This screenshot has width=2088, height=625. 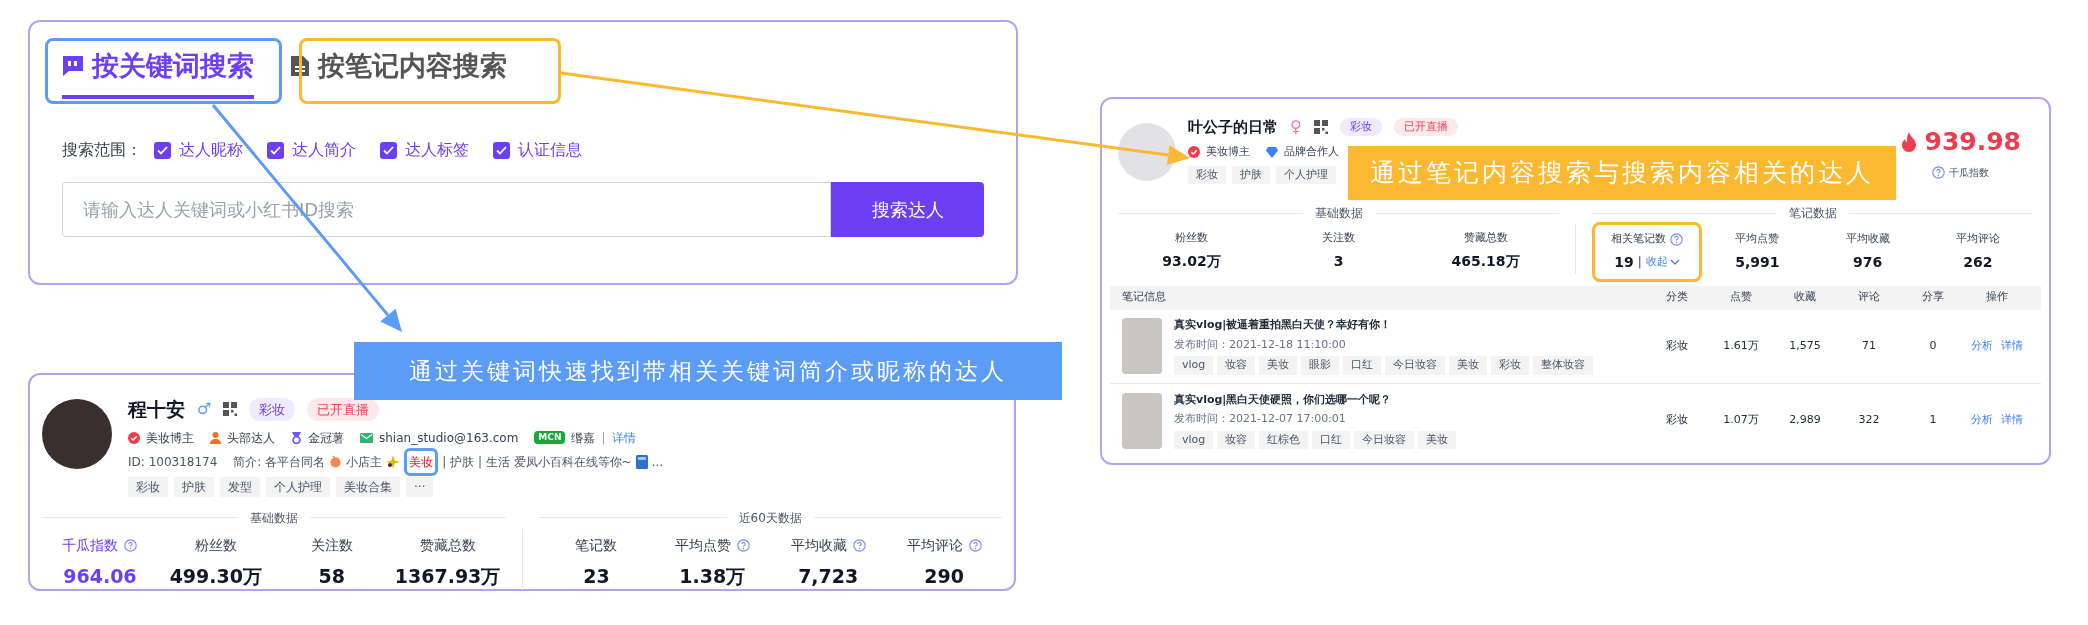 What do you see at coordinates (1933, 297) in the screenshot?
I see `column-header: 分享` at bounding box center [1933, 297].